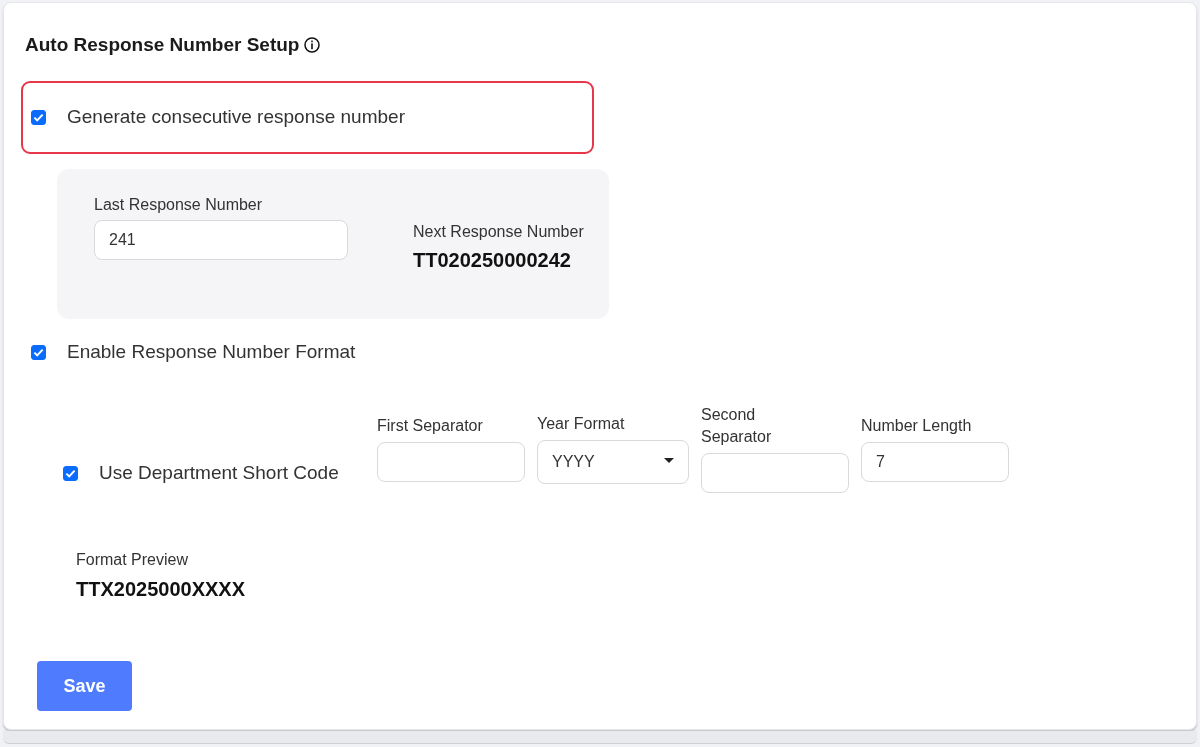 The height and width of the screenshot is (747, 1200). I want to click on field-label: Year Format, so click(581, 424).